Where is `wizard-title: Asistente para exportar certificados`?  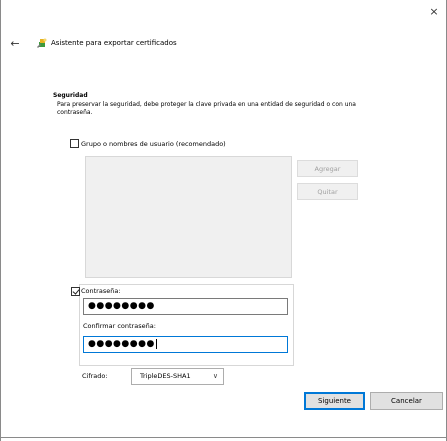
wizard-title: Asistente para exportar certificados is located at coordinates (114, 43).